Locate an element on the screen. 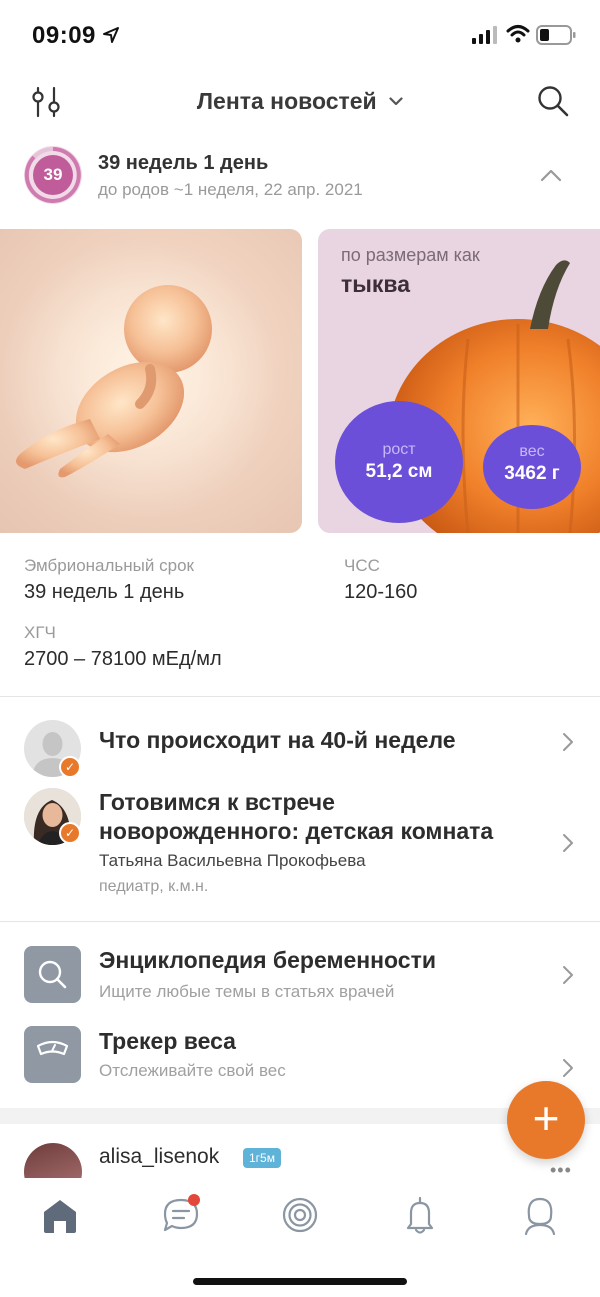 This screenshot has height=1297, width=600. status-bar: 09:09 is located at coordinates (300, 35).